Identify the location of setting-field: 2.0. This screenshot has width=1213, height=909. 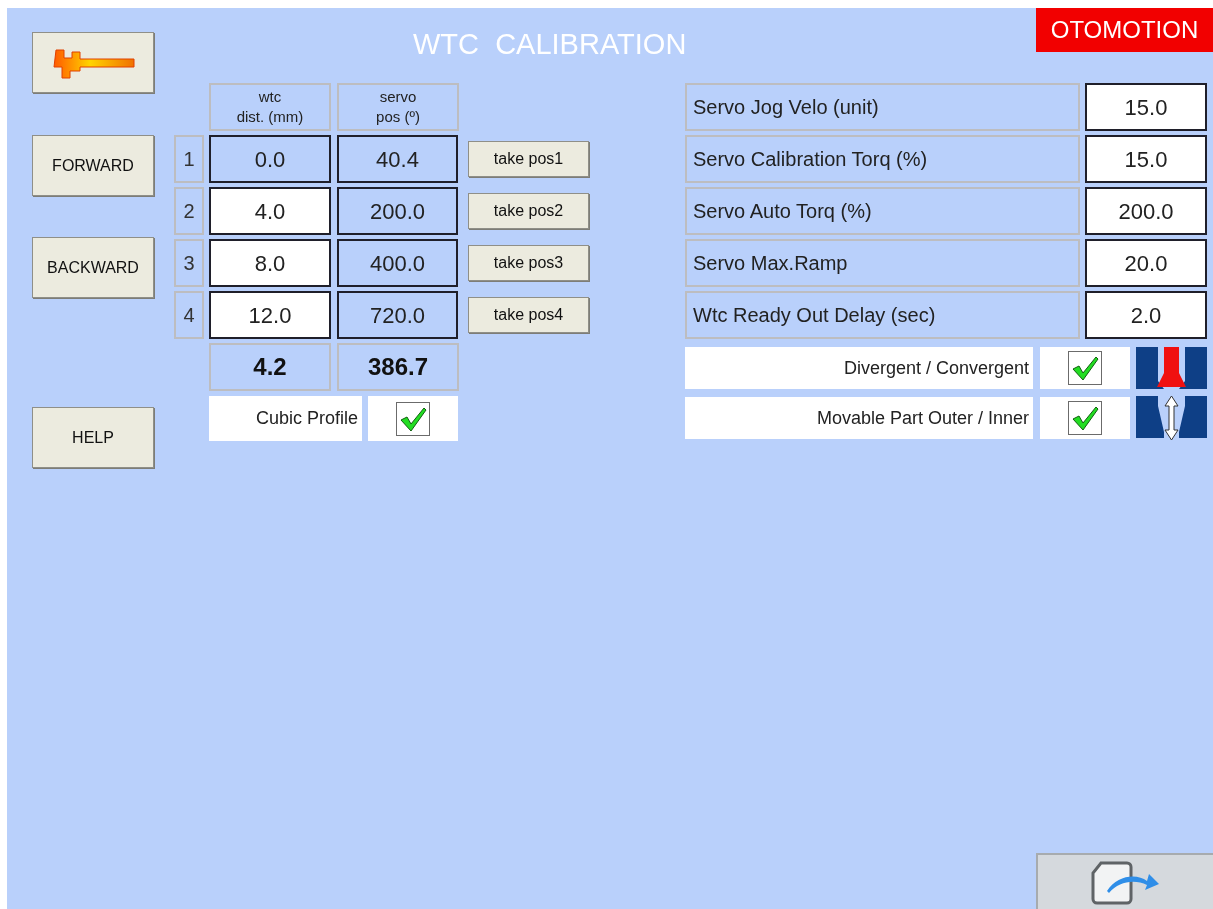
(1146, 315).